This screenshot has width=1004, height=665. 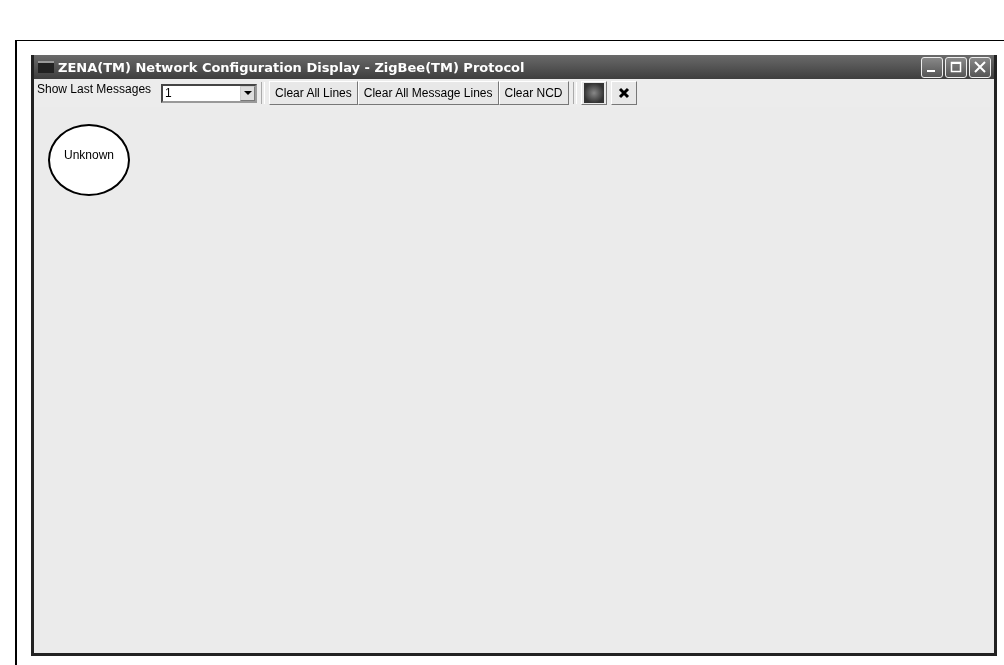 I want to click on close-button, so click(x=980, y=67).